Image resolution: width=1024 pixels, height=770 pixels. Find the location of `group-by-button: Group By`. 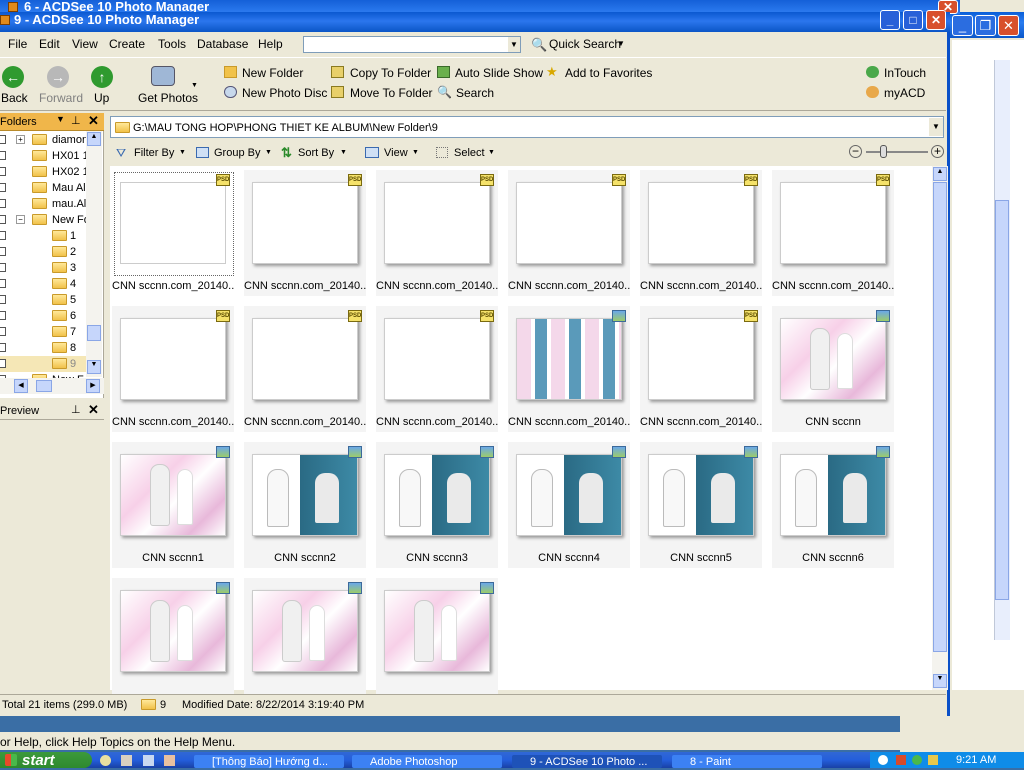

group-by-button: Group By is located at coordinates (237, 153).